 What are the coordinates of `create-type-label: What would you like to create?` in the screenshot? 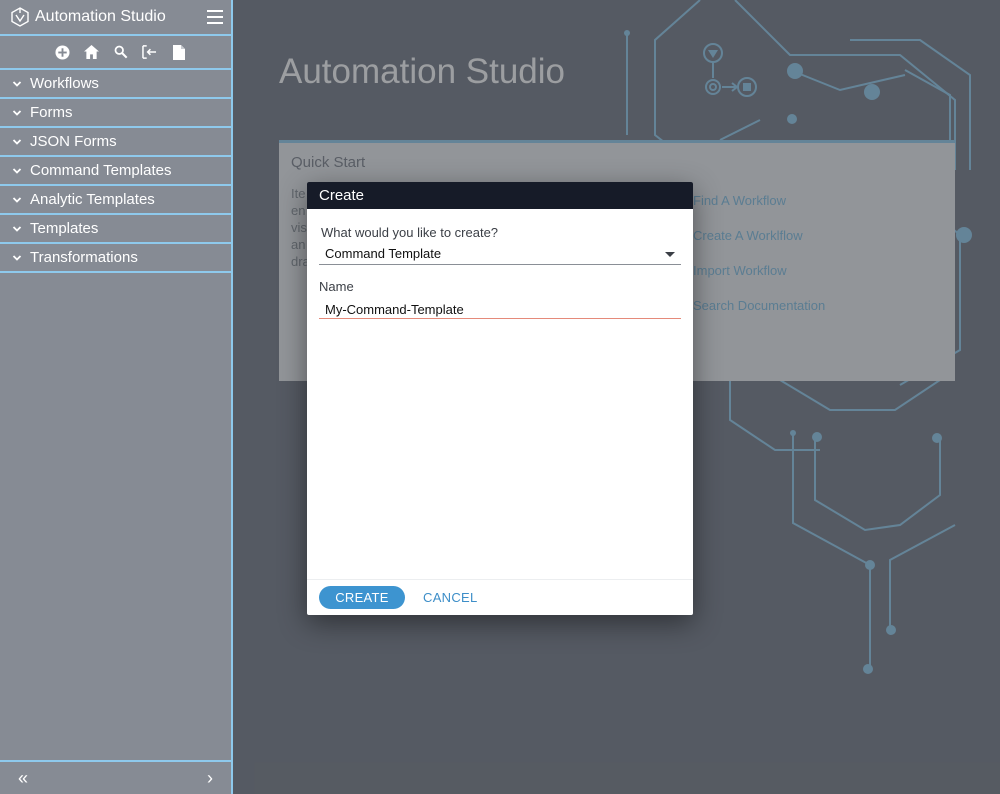 It's located at (410, 232).